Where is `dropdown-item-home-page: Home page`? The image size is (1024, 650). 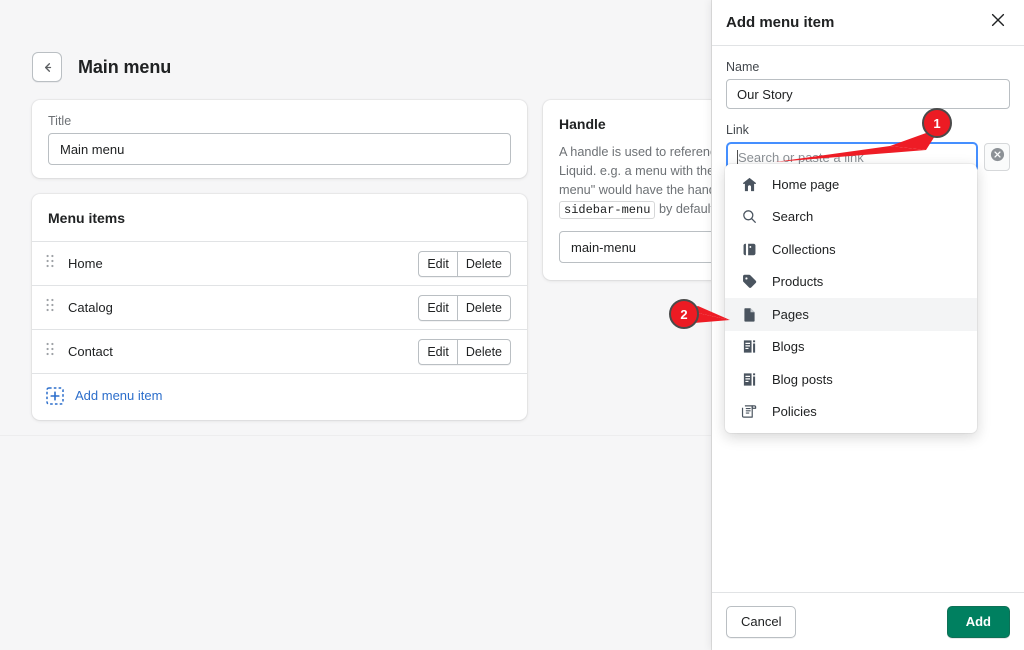 dropdown-item-home-page: Home page is located at coordinates (851, 184).